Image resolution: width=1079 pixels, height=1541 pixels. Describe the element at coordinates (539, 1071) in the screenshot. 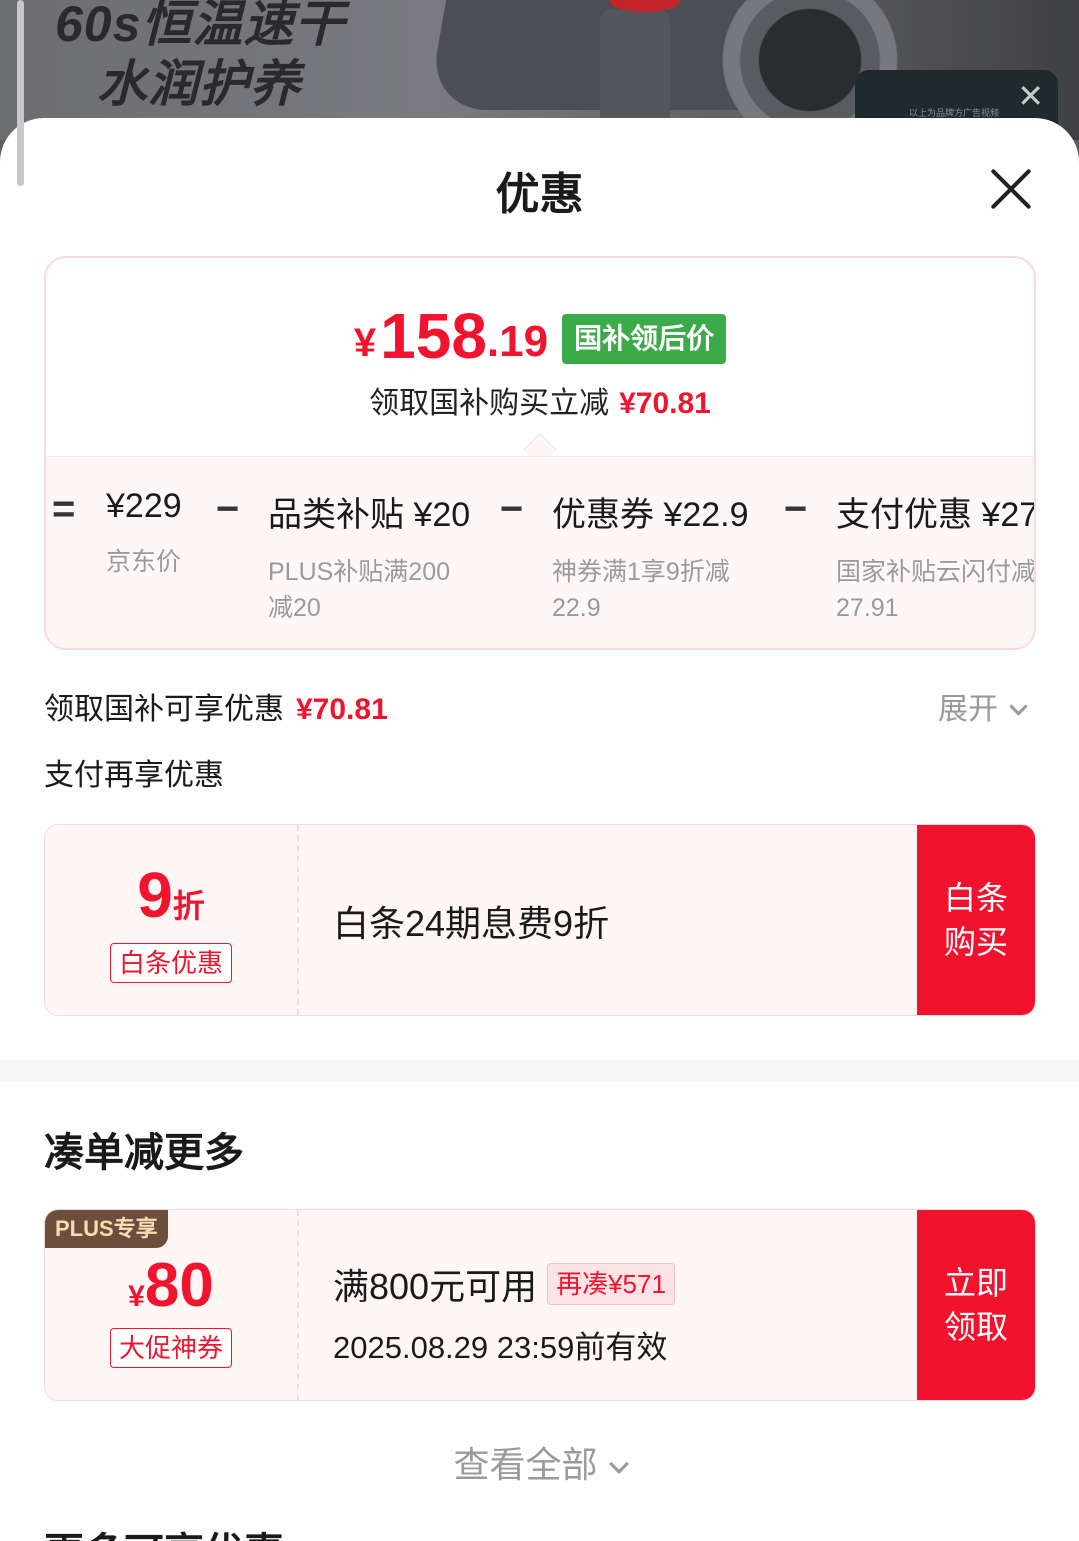

I see `section-divider` at that location.